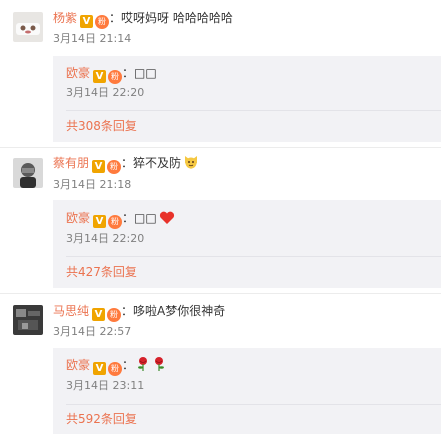 Image resolution: width=441 pixels, height=434 pixels. Describe the element at coordinates (191, 164) in the screenshot. I see `cat-face-emoji` at that location.